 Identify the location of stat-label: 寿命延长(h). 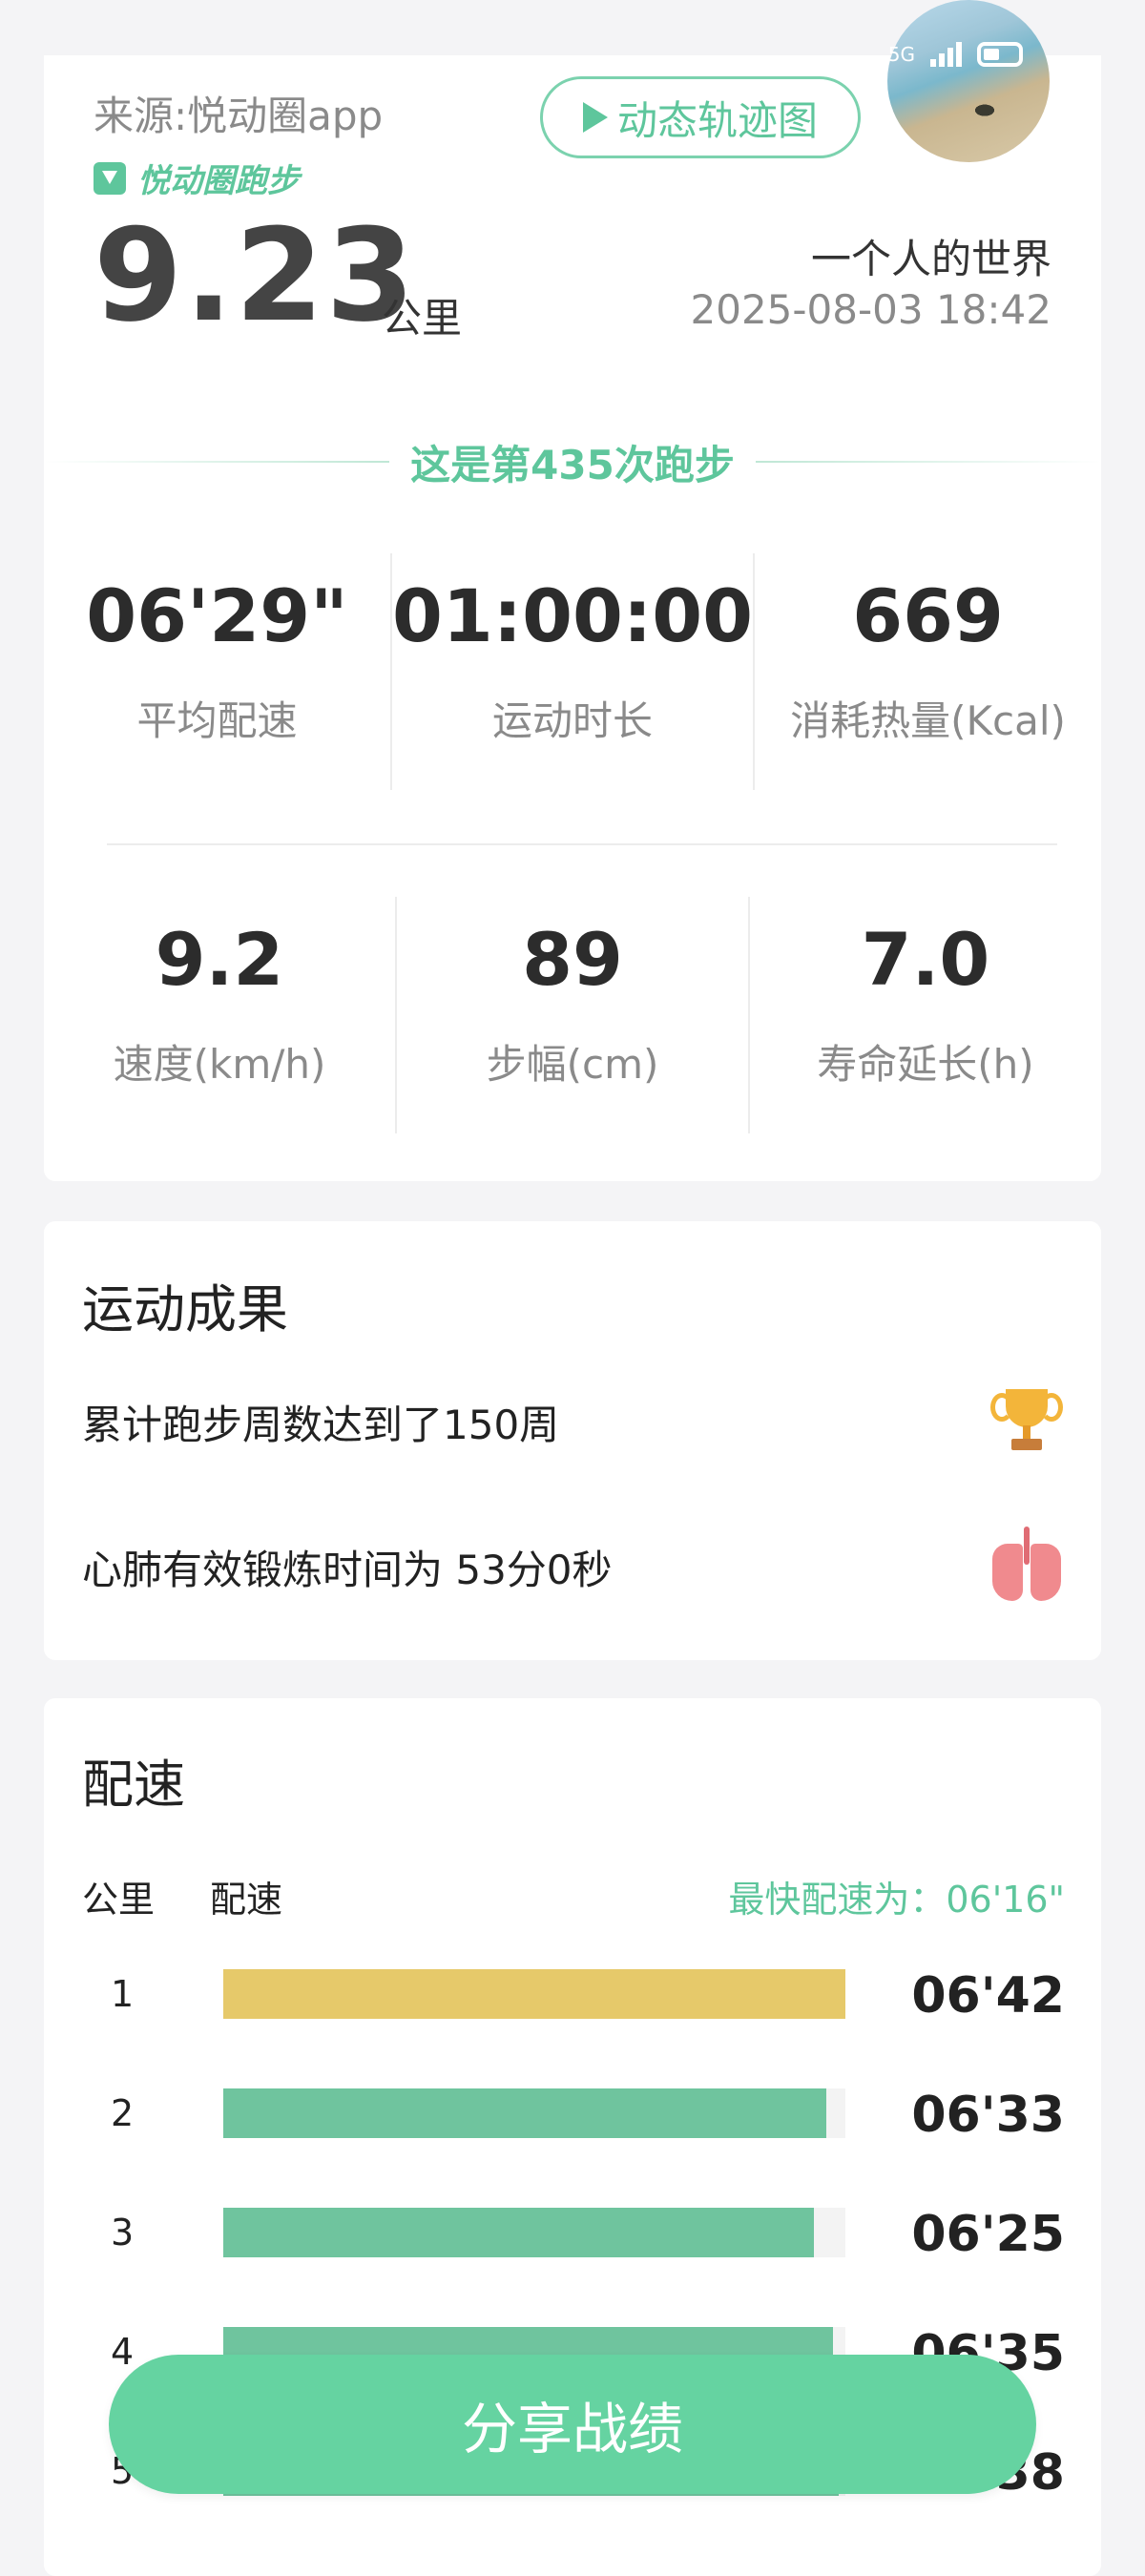
(925, 1064).